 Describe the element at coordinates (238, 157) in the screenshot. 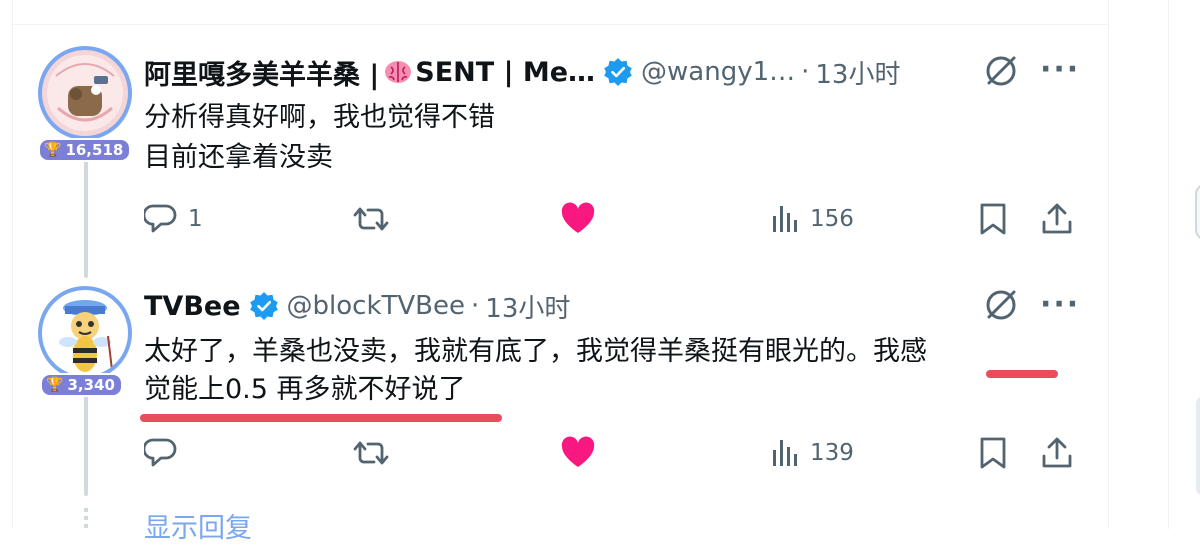

I see `tweet-text-line: 目前还拿着没卖` at that location.